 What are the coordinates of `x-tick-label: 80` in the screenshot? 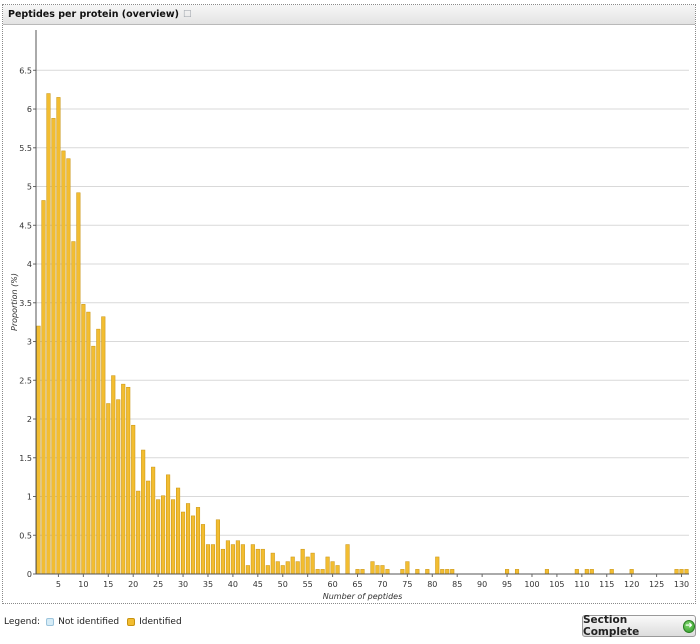 It's located at (432, 584).